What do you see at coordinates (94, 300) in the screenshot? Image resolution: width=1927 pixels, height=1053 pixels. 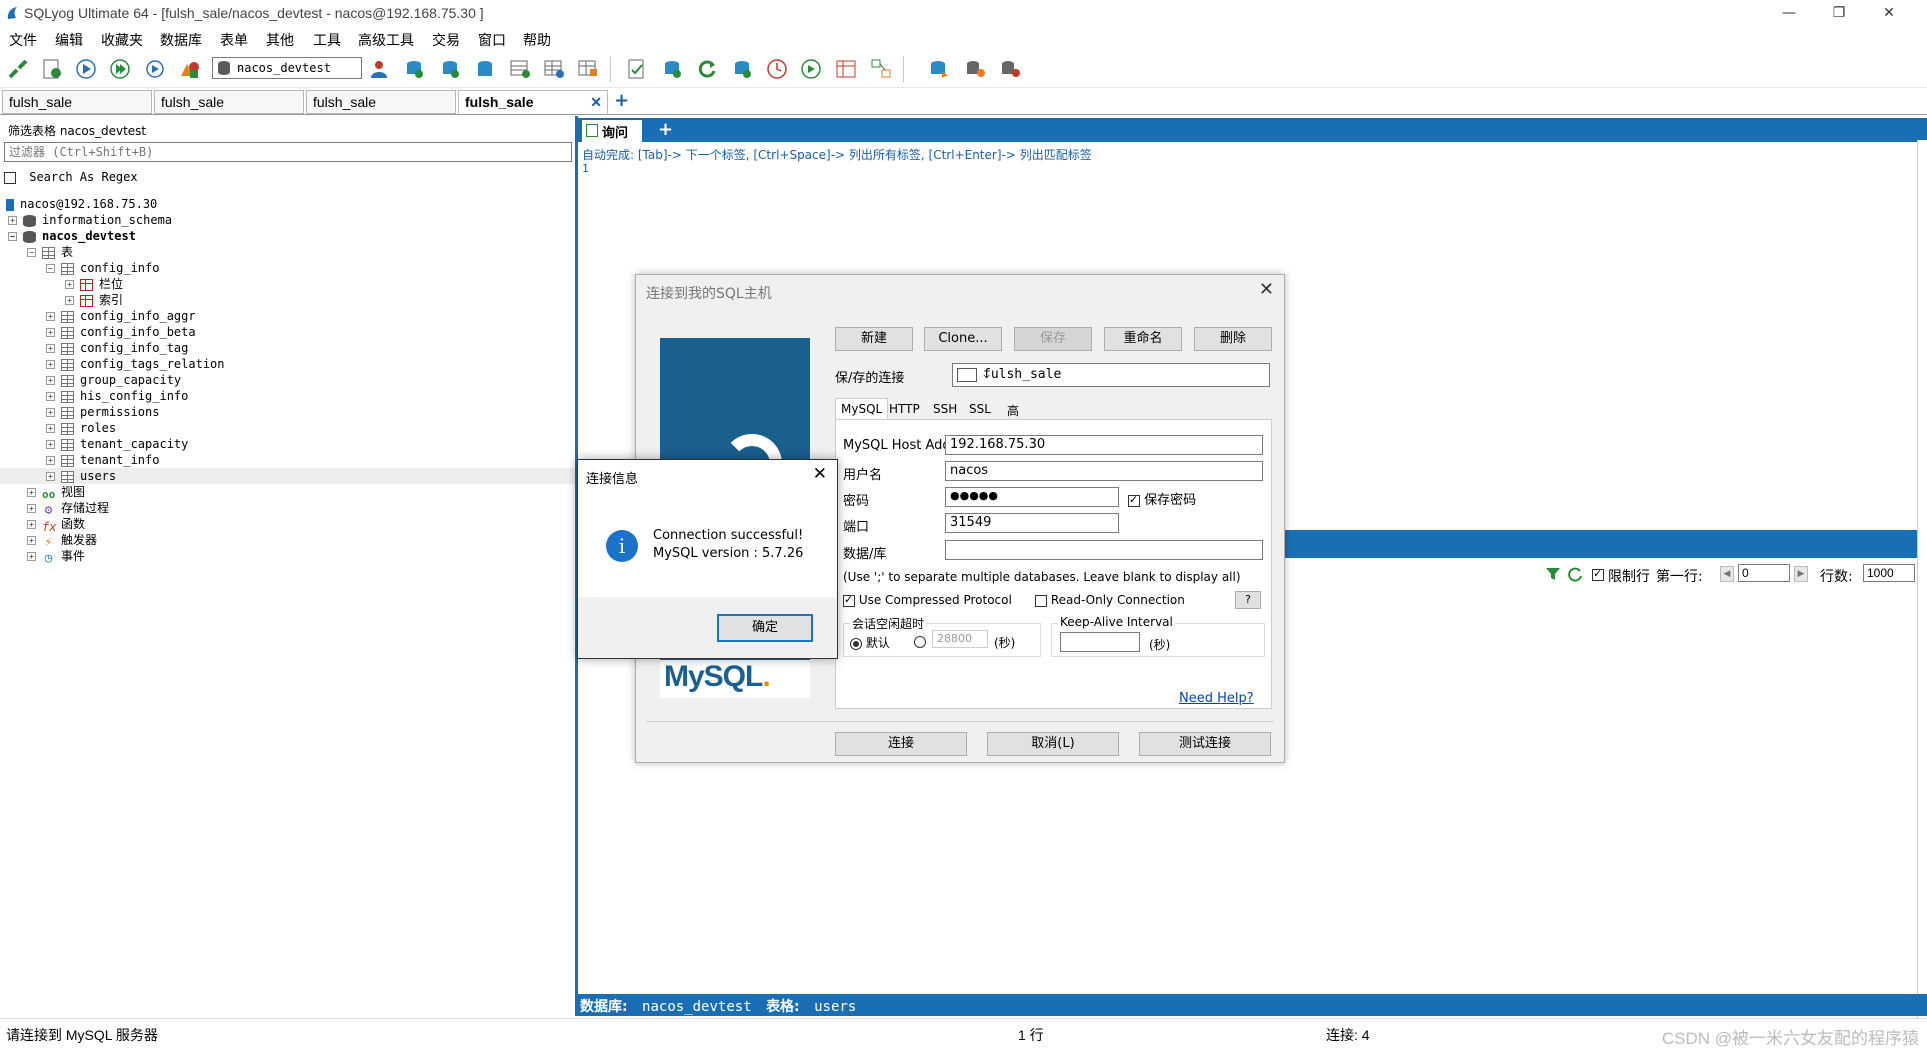 I see `tree-indexes: + 索引` at bounding box center [94, 300].